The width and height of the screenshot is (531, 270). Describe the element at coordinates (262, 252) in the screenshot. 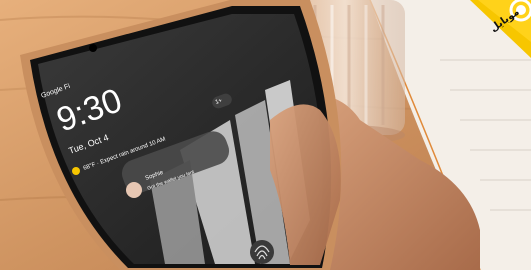

I see `fingerprint-icon` at that location.